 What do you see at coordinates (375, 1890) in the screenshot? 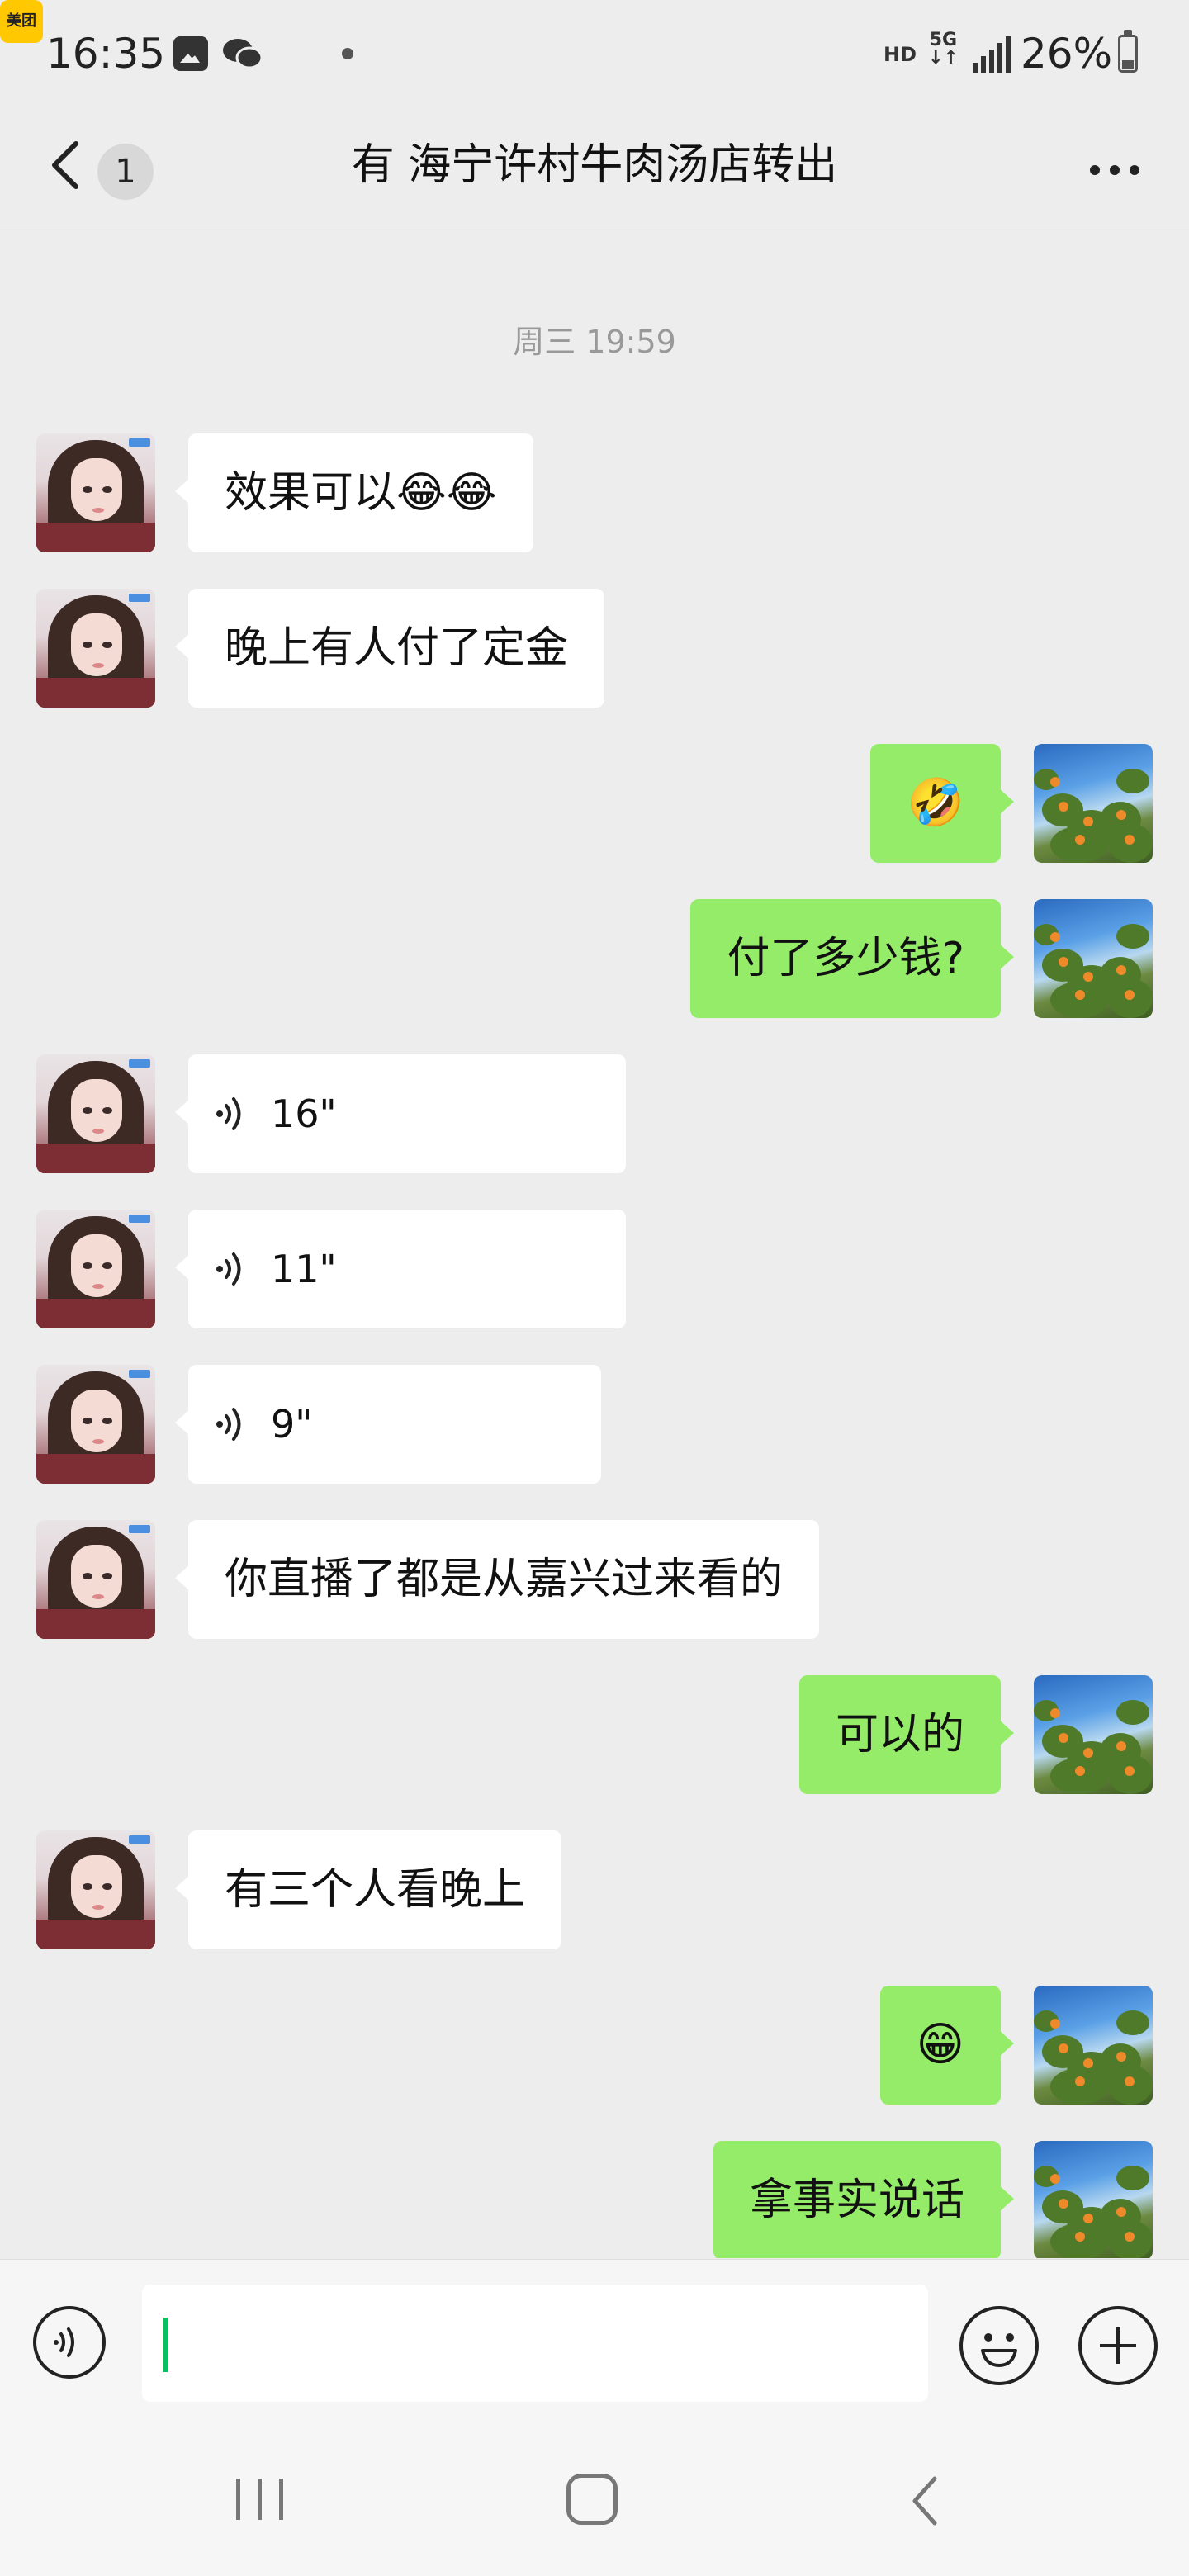
I see `message-text: 有三个人看晚上` at bounding box center [375, 1890].